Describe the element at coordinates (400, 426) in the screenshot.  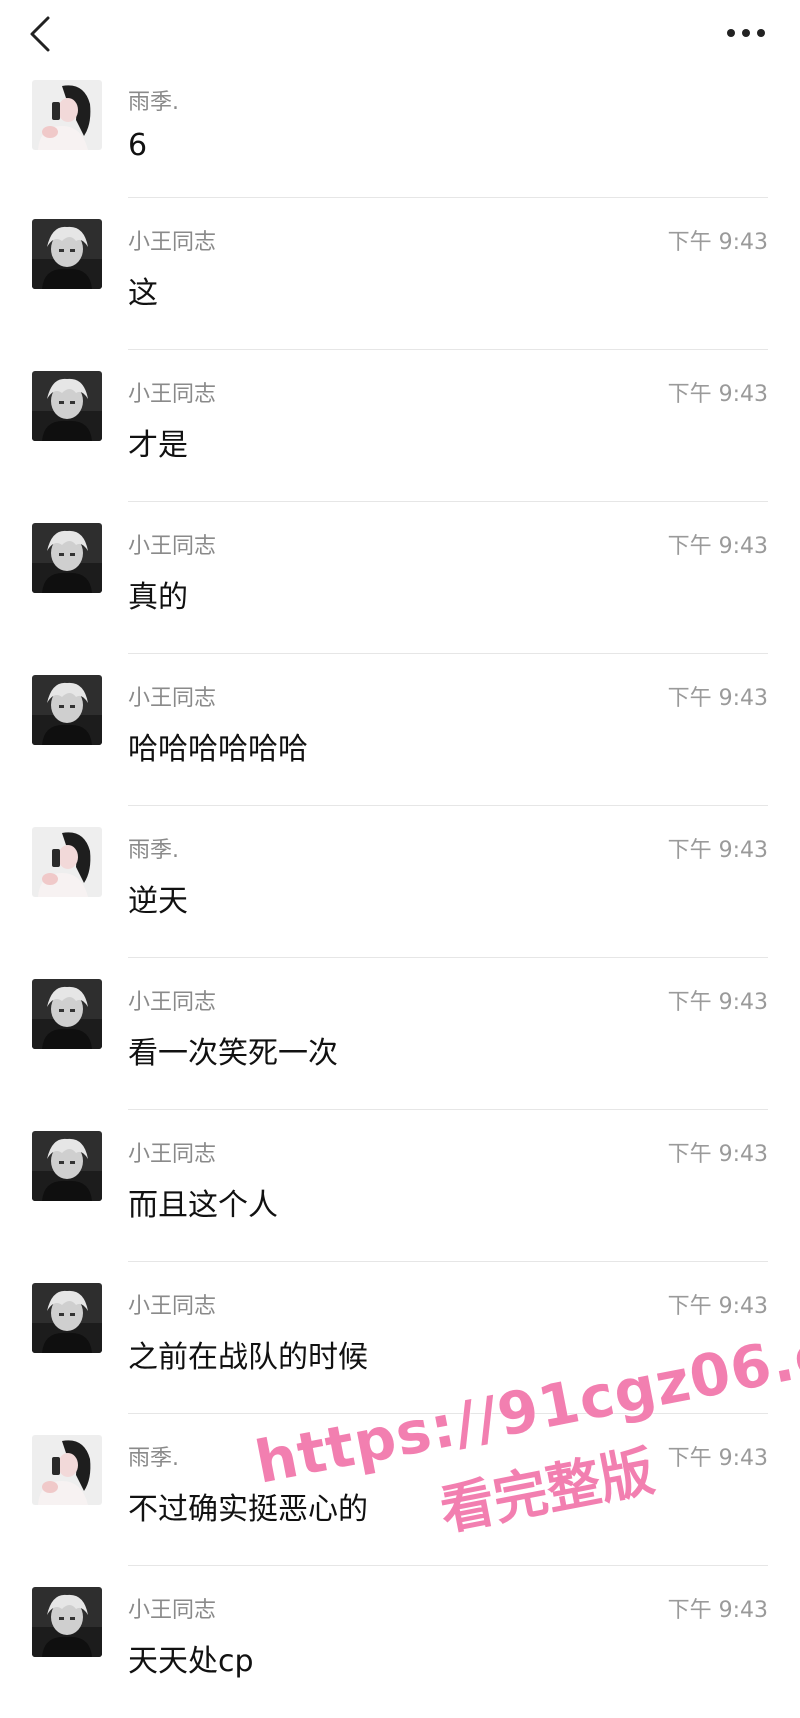
I see `message-item: 小王同志 下午 9:43 才是` at that location.